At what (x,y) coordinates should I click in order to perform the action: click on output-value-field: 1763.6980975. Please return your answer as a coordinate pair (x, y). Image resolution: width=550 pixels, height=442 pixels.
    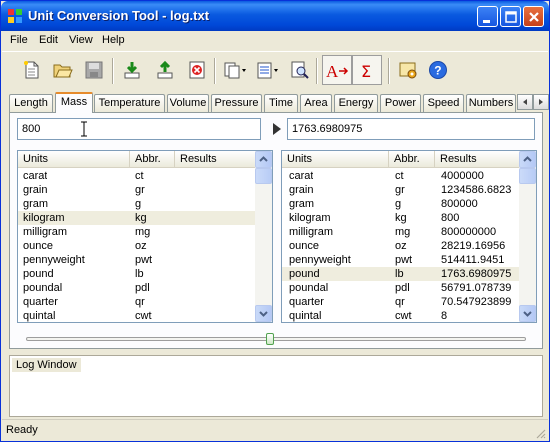
    Looking at the image, I should click on (411, 129).